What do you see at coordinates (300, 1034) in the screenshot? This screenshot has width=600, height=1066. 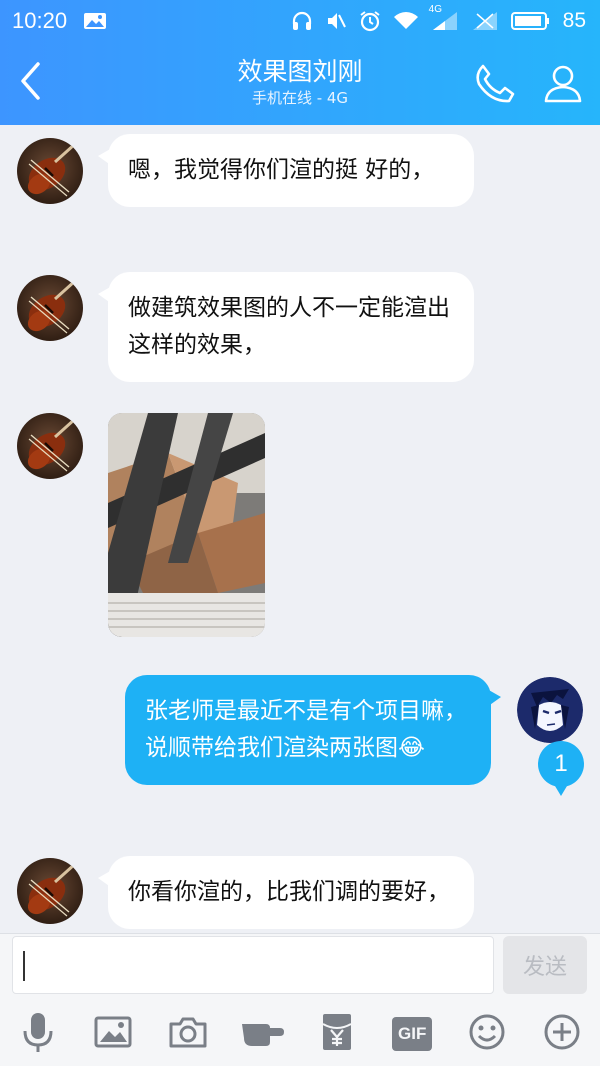 I see `composer-toolbar: GIF` at bounding box center [300, 1034].